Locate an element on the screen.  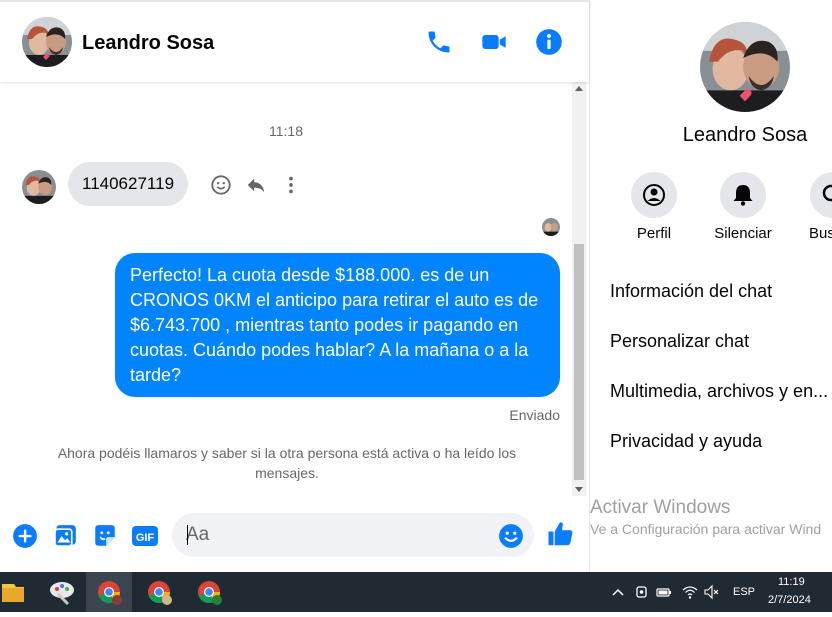
profile-label: Perfil is located at coordinates (654, 233).